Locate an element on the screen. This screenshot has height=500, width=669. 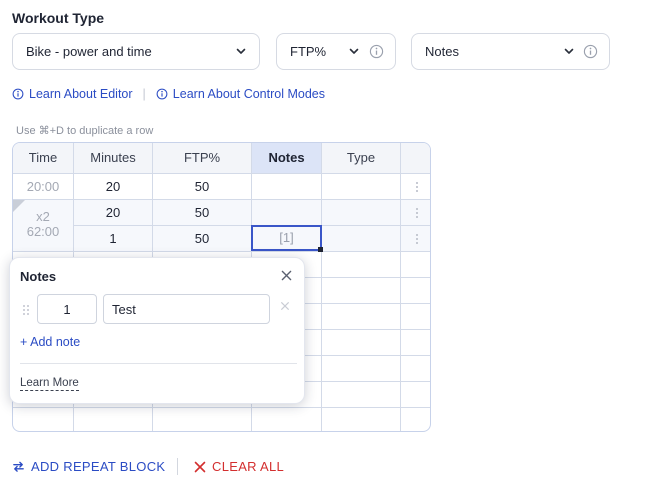
header-minutes: Minutes is located at coordinates (113, 158).